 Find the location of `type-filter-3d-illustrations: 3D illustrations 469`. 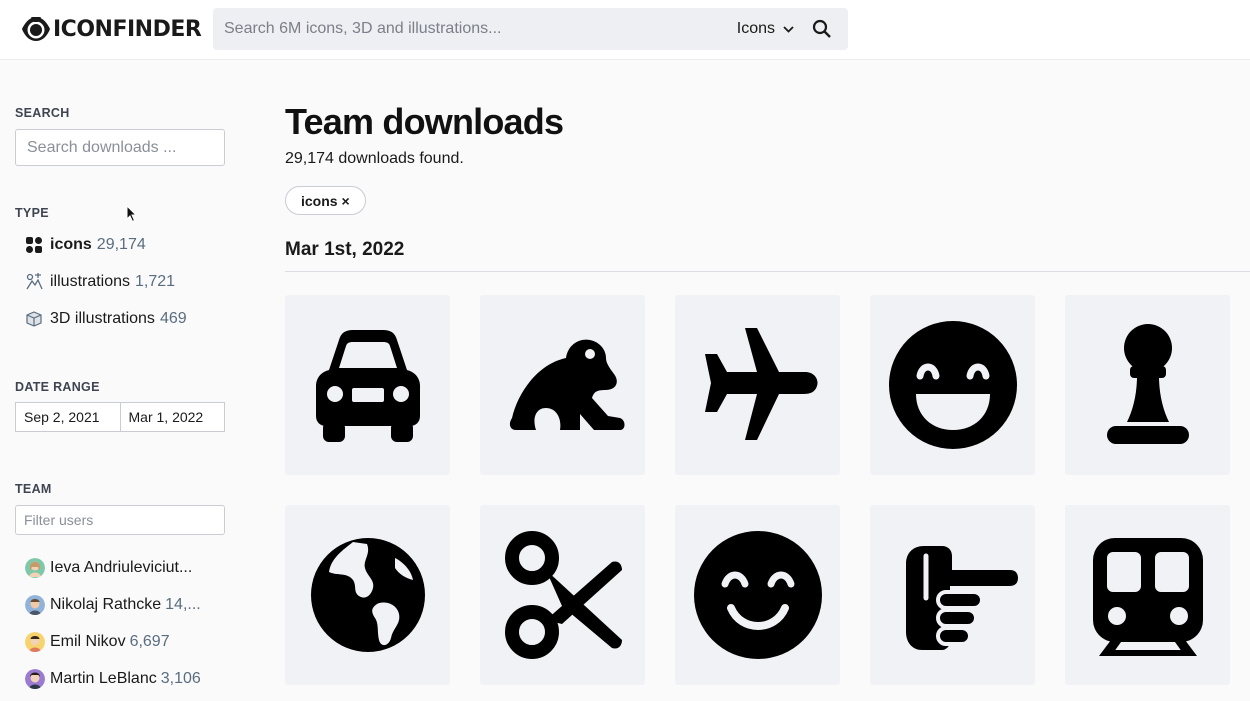

type-filter-3d-illustrations: 3D illustrations 469 is located at coordinates (106, 319).